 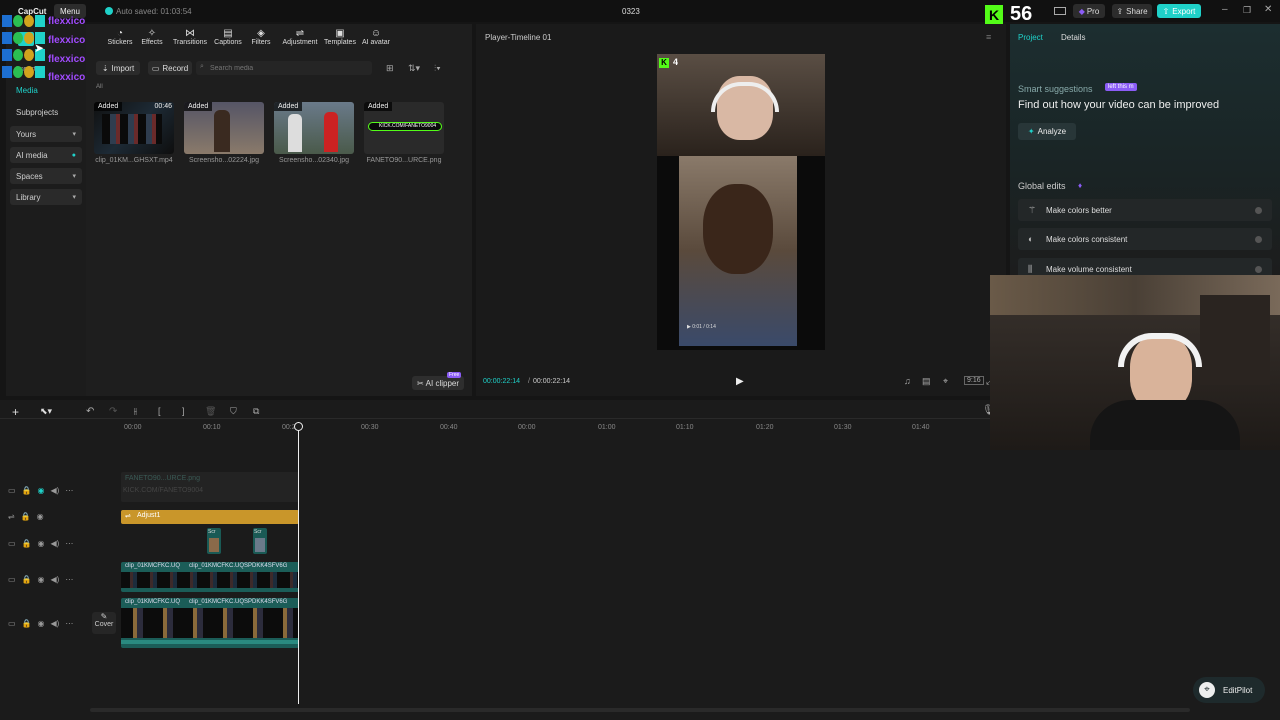 What do you see at coordinates (1089, 11) in the screenshot?
I see `pro-button: ◆ Pro` at bounding box center [1089, 11].